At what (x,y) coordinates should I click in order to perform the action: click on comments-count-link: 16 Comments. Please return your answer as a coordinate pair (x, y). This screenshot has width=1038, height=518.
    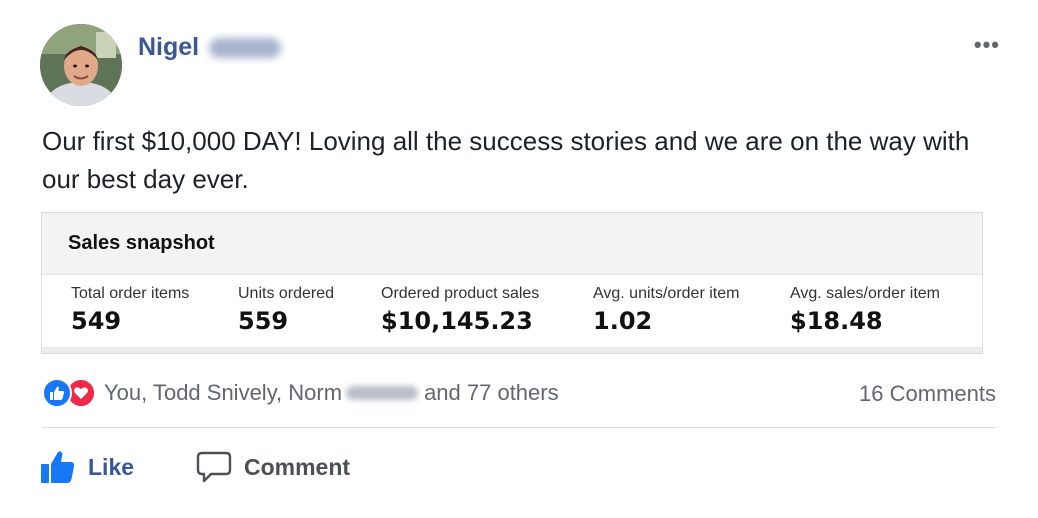
    Looking at the image, I should click on (927, 394).